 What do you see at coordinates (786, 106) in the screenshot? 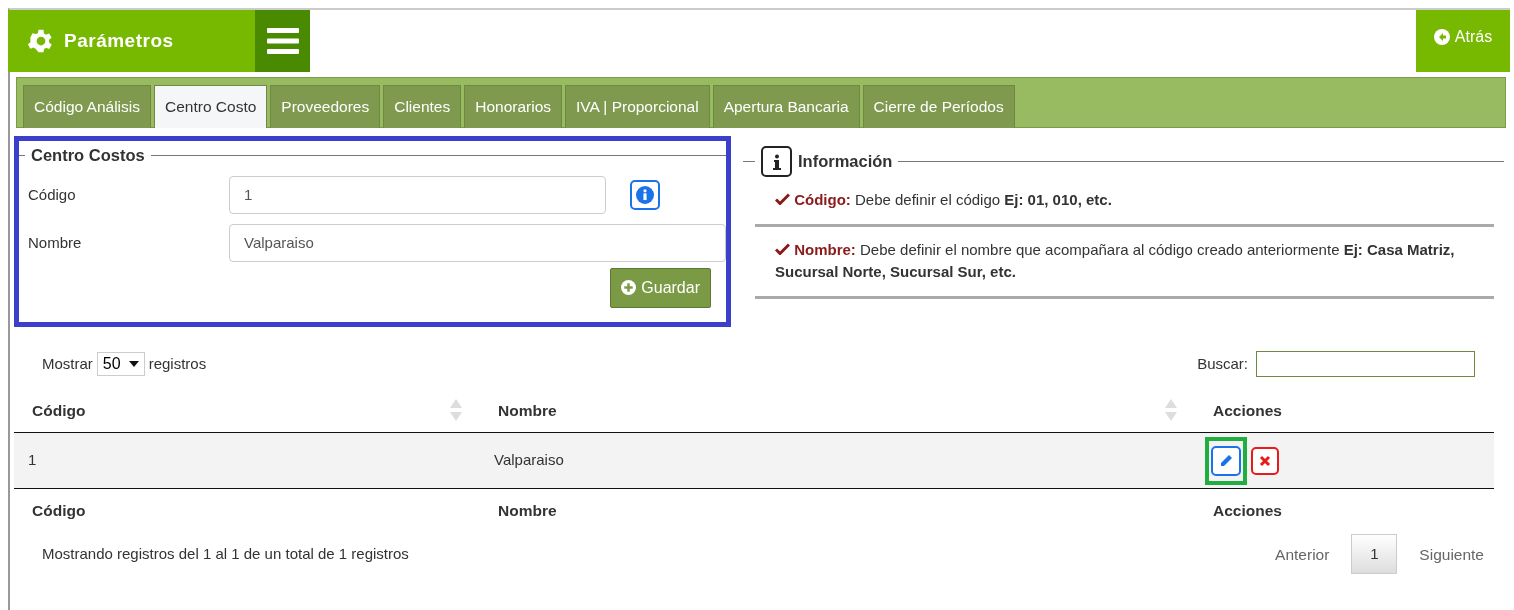
I see `tab: Apertura Bancaria` at bounding box center [786, 106].